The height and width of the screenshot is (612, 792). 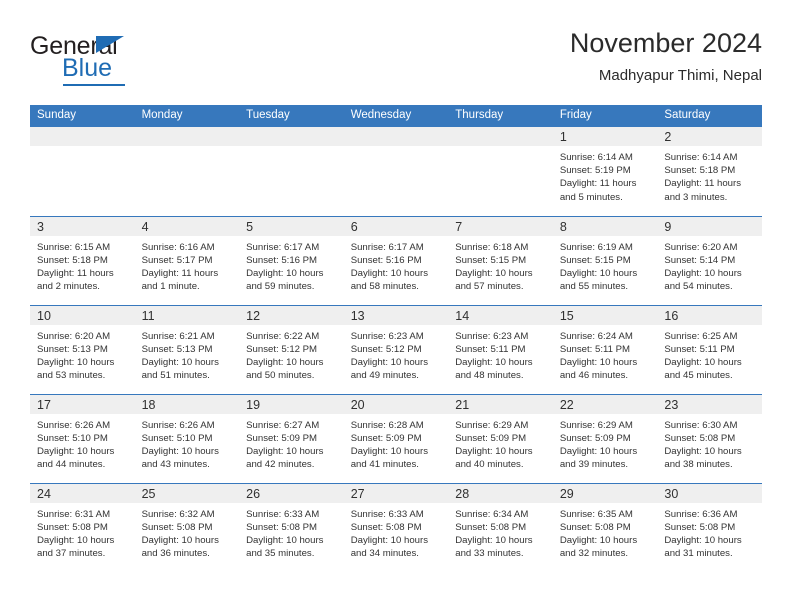 I want to click on day-sunrise-text: Sunrise: 6:15 AM, so click(x=74, y=247).